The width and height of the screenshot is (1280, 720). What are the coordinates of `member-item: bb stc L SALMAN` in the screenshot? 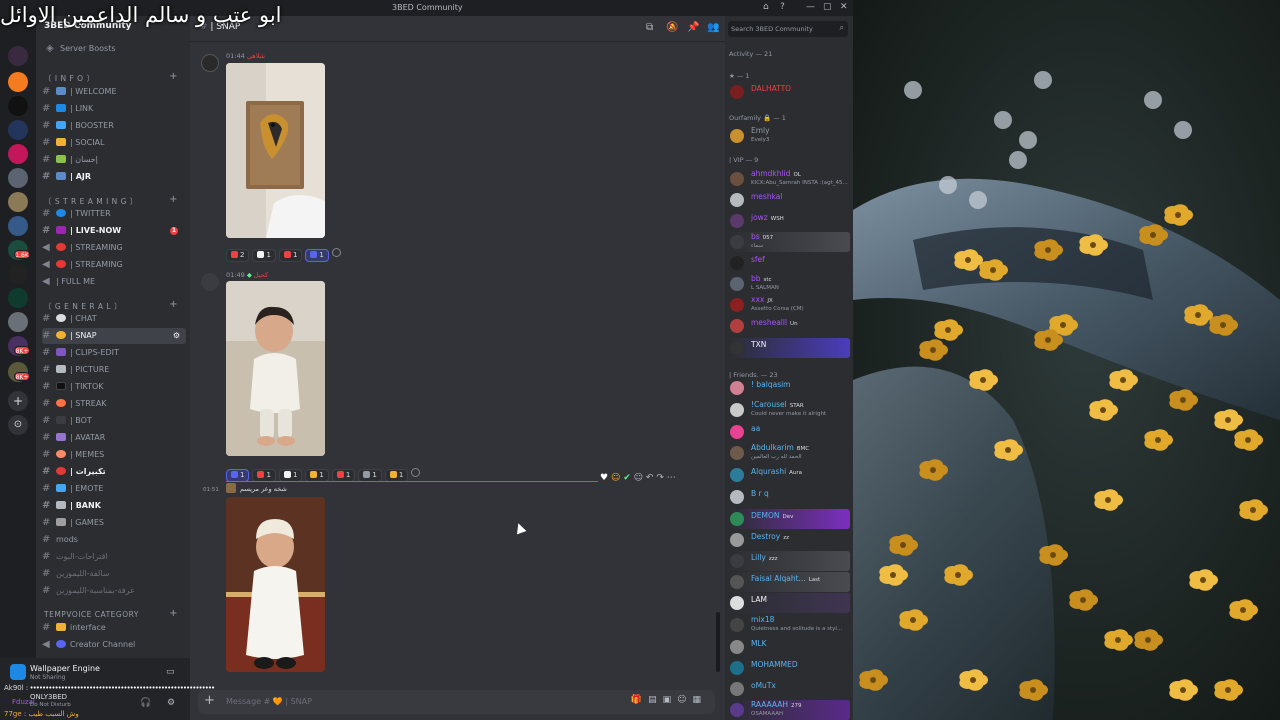 It's located at (789, 284).